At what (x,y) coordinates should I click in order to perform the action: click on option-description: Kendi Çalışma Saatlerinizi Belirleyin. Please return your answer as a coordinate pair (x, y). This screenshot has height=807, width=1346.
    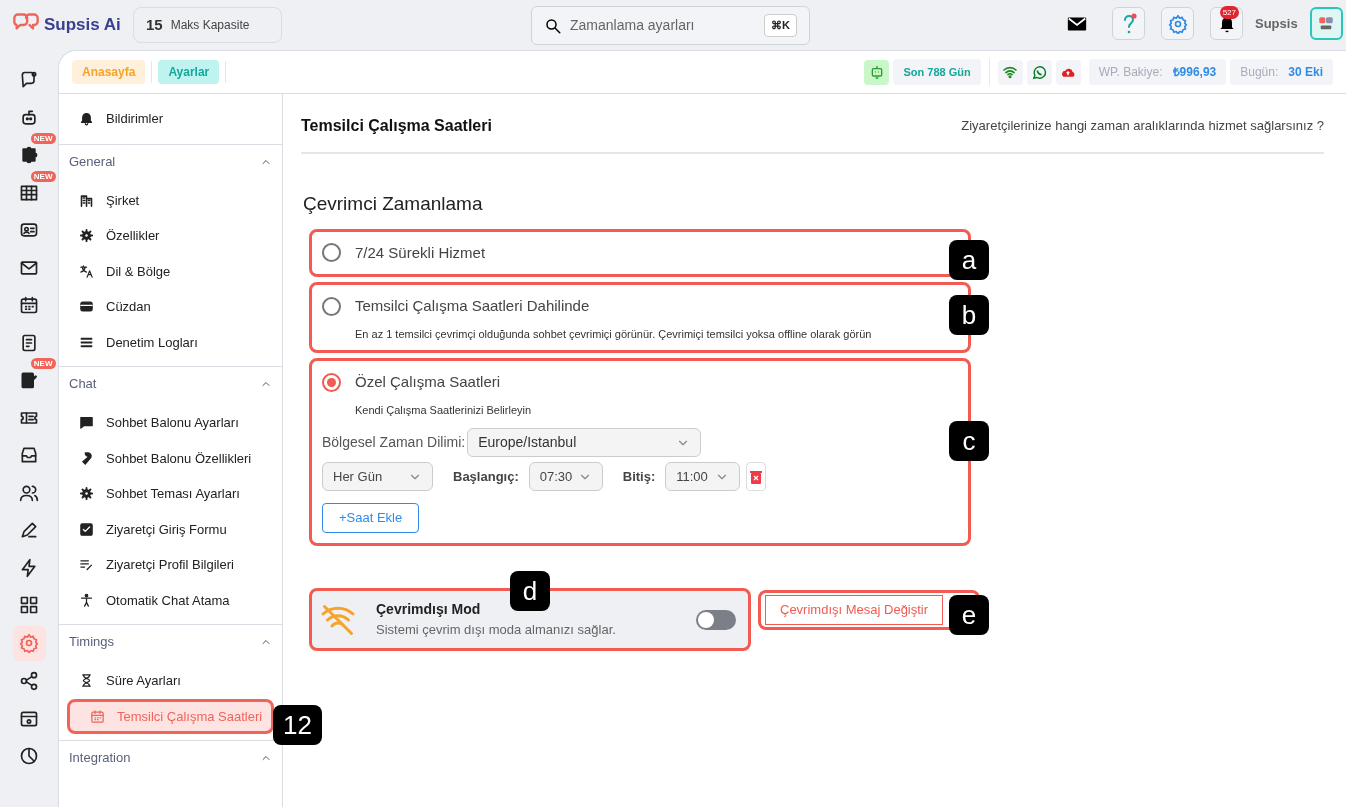
    Looking at the image, I should click on (444, 410).